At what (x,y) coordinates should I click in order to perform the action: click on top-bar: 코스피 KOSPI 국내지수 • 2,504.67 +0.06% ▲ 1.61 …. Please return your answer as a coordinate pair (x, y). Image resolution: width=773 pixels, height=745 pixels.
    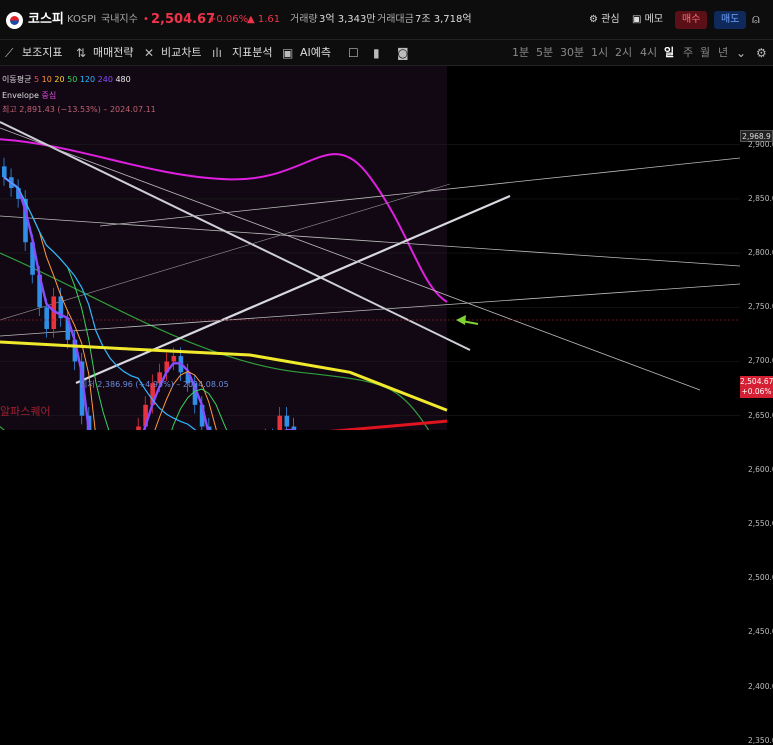
    Looking at the image, I should click on (386, 20).